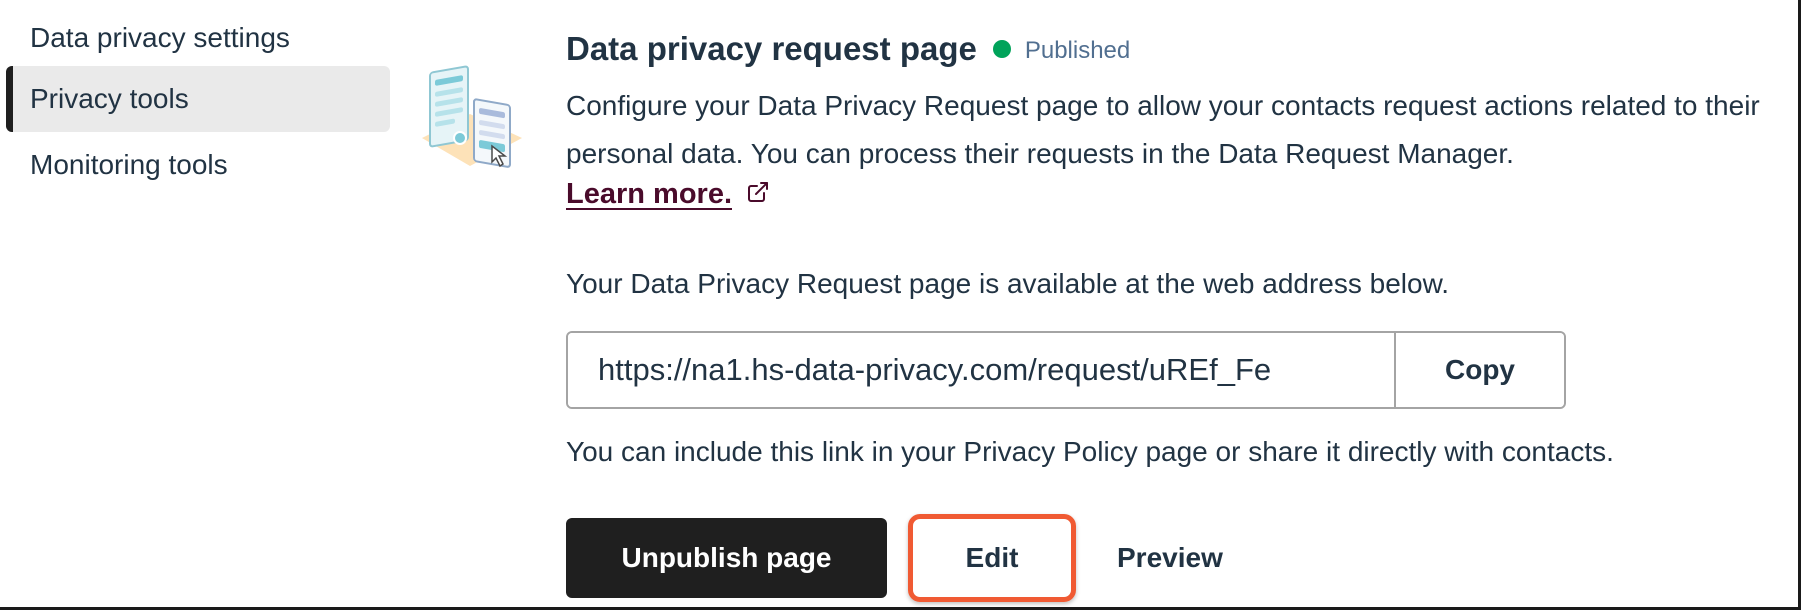 Image resolution: width=1804 pixels, height=614 pixels. I want to click on page-actions: Unpublish page Edit Preview, so click(897, 558).